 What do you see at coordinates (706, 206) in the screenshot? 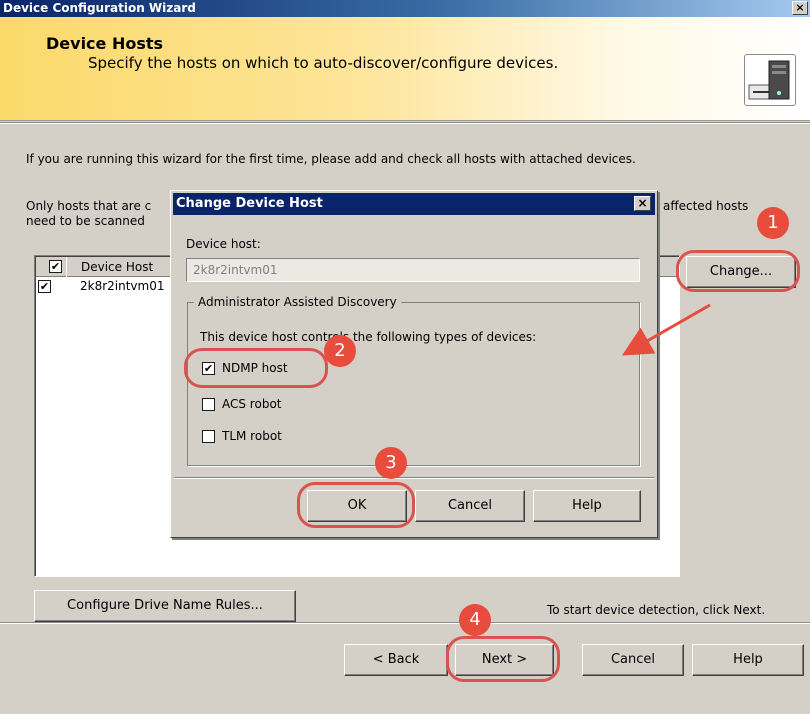
I see `intro-text-2-end: affected hosts` at bounding box center [706, 206].